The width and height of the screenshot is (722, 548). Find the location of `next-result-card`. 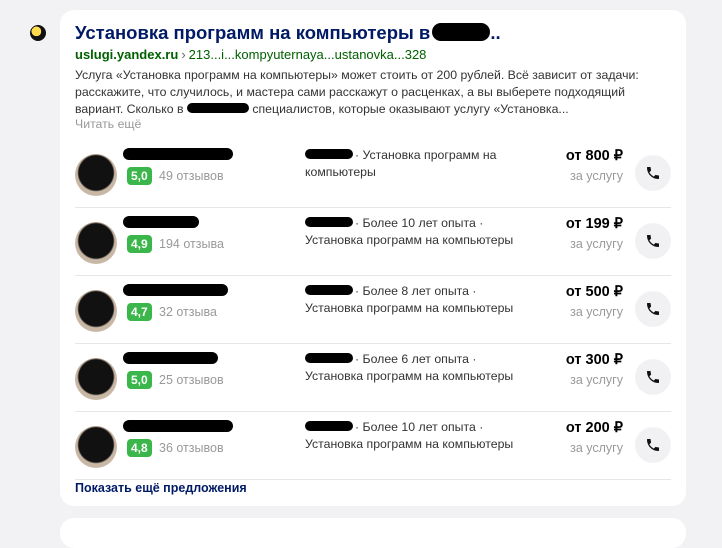

next-result-card is located at coordinates (373, 533).